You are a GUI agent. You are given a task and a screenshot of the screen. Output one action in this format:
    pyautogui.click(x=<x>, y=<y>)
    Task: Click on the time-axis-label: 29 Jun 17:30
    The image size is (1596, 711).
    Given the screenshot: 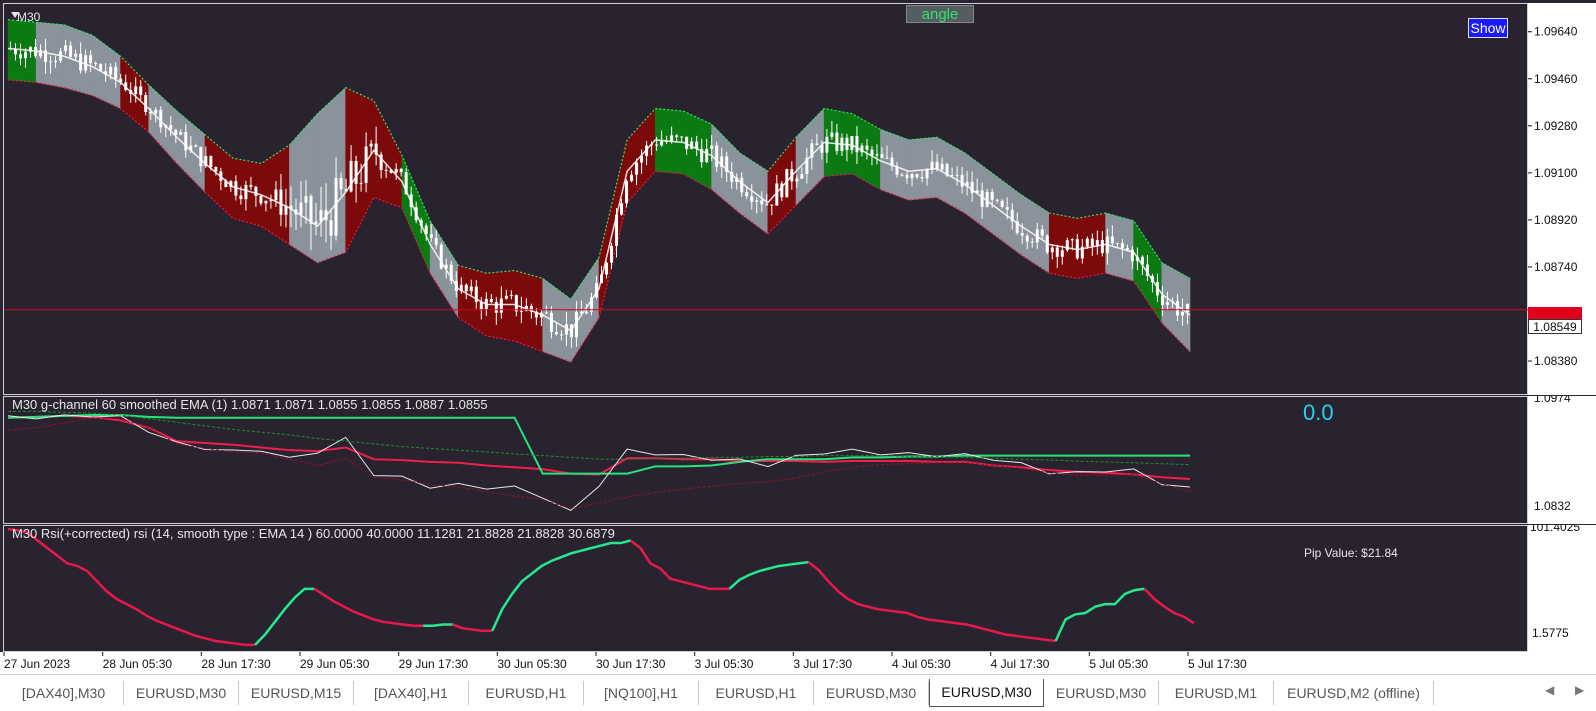 What is the action you would take?
    pyautogui.click(x=434, y=664)
    